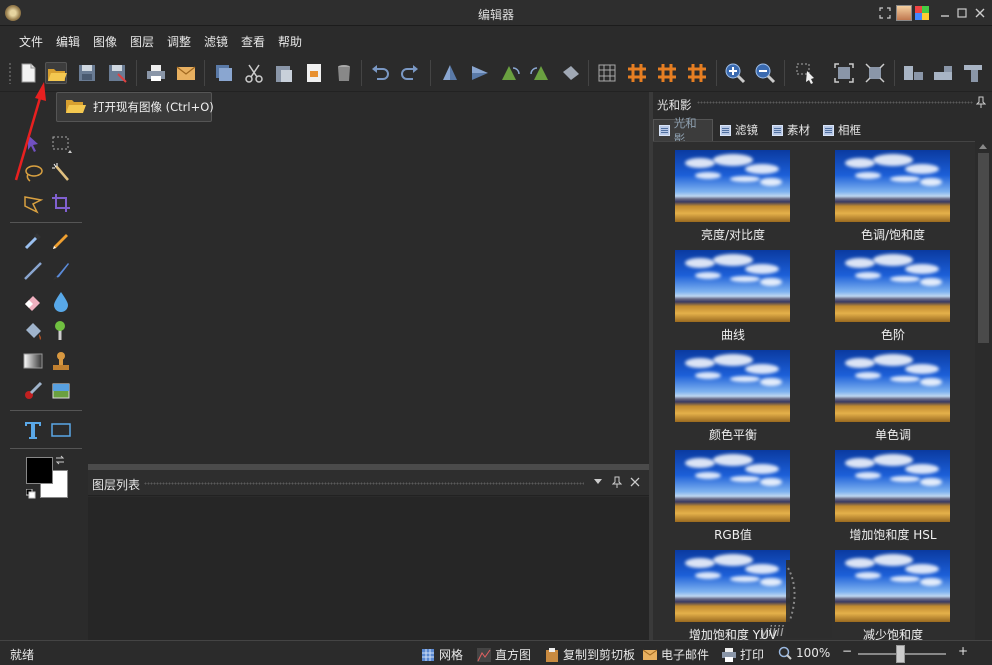 The image size is (992, 665). Describe the element at coordinates (39, 470) in the screenshot. I see `foreground-color-swatch` at that location.